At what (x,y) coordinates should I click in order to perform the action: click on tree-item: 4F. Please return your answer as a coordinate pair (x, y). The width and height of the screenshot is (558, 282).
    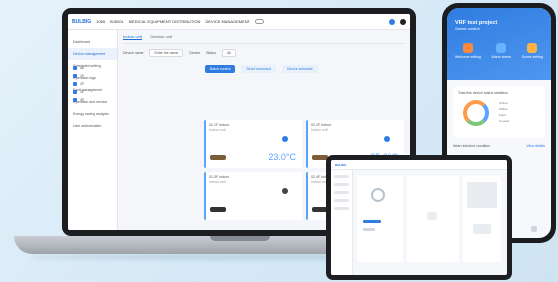
    Looking at the image, I should click on (101, 100).